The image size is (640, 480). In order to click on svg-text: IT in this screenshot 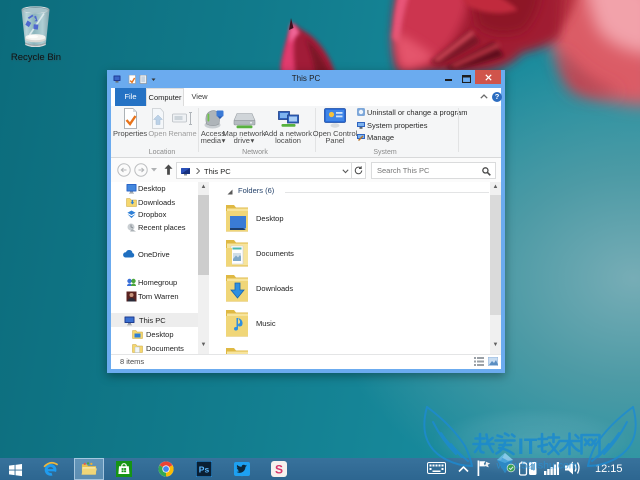, I will do `click(528, 446)`.